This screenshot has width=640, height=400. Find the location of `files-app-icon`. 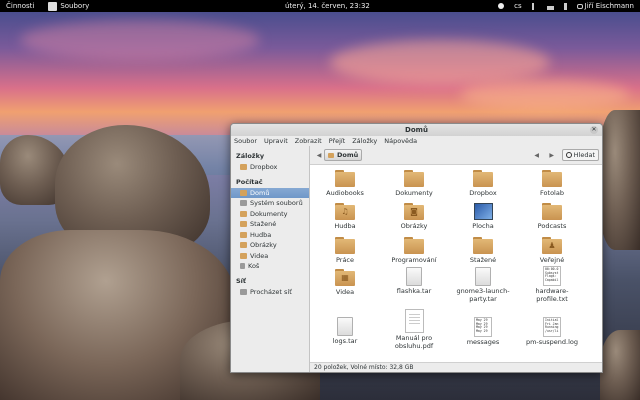

files-app-icon is located at coordinates (53, 6).